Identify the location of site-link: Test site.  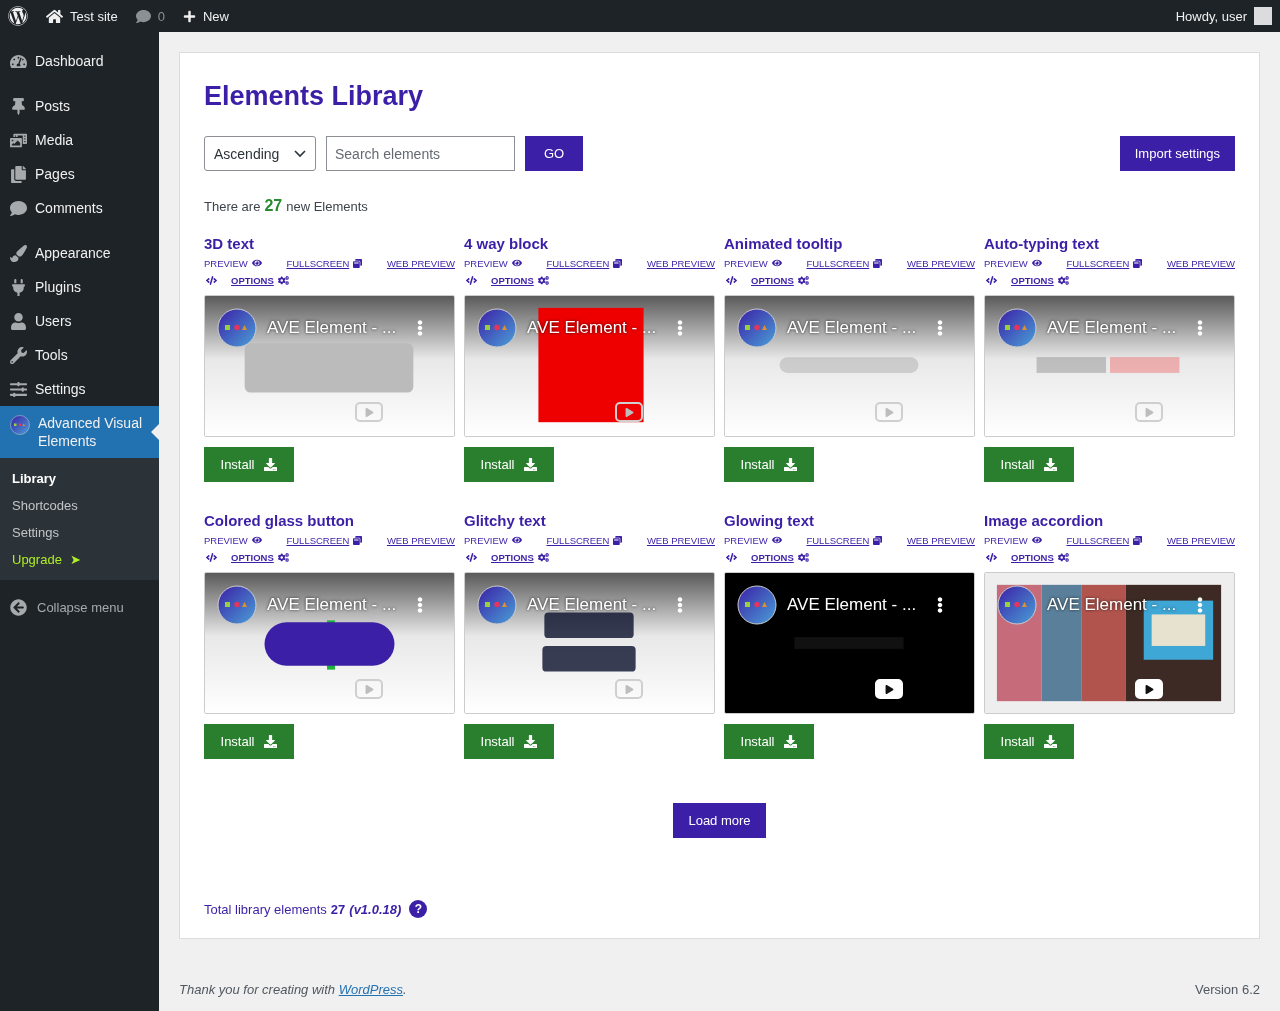
(94, 16).